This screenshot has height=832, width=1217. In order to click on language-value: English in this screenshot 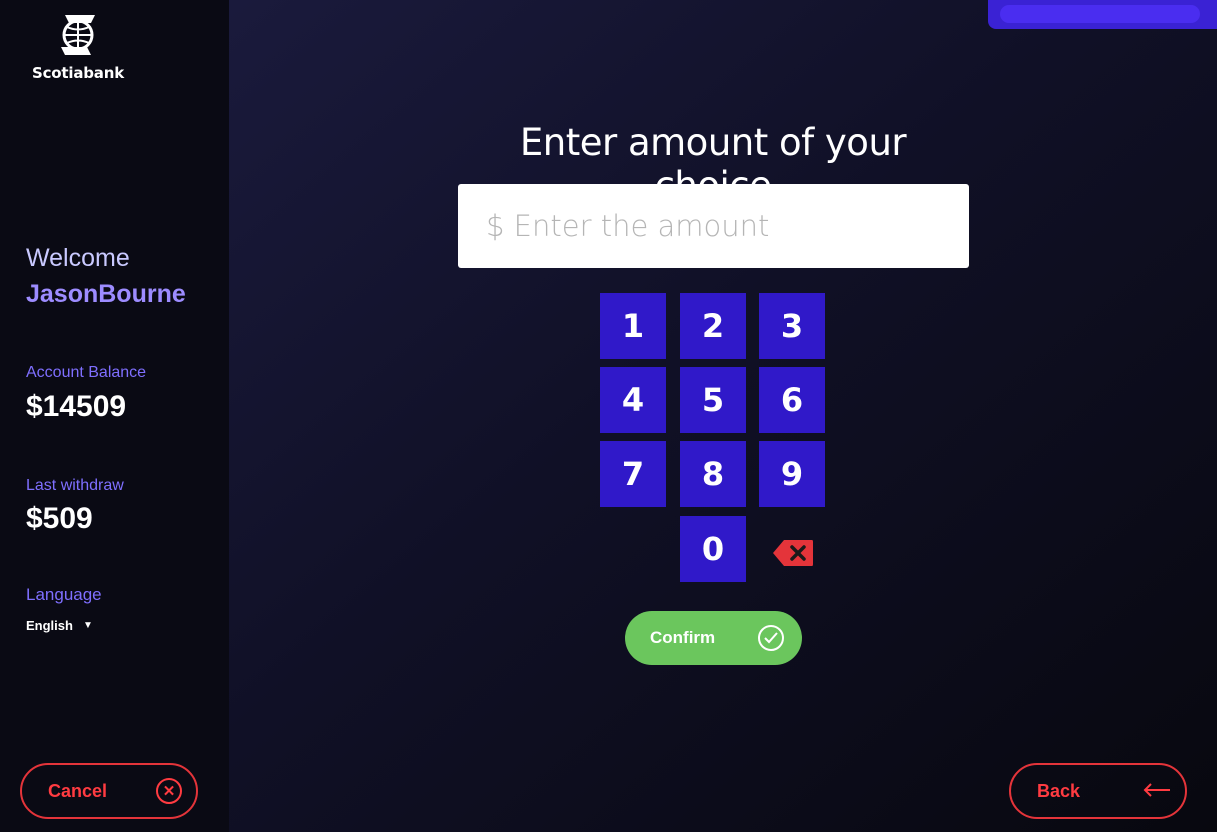, I will do `click(49, 625)`.